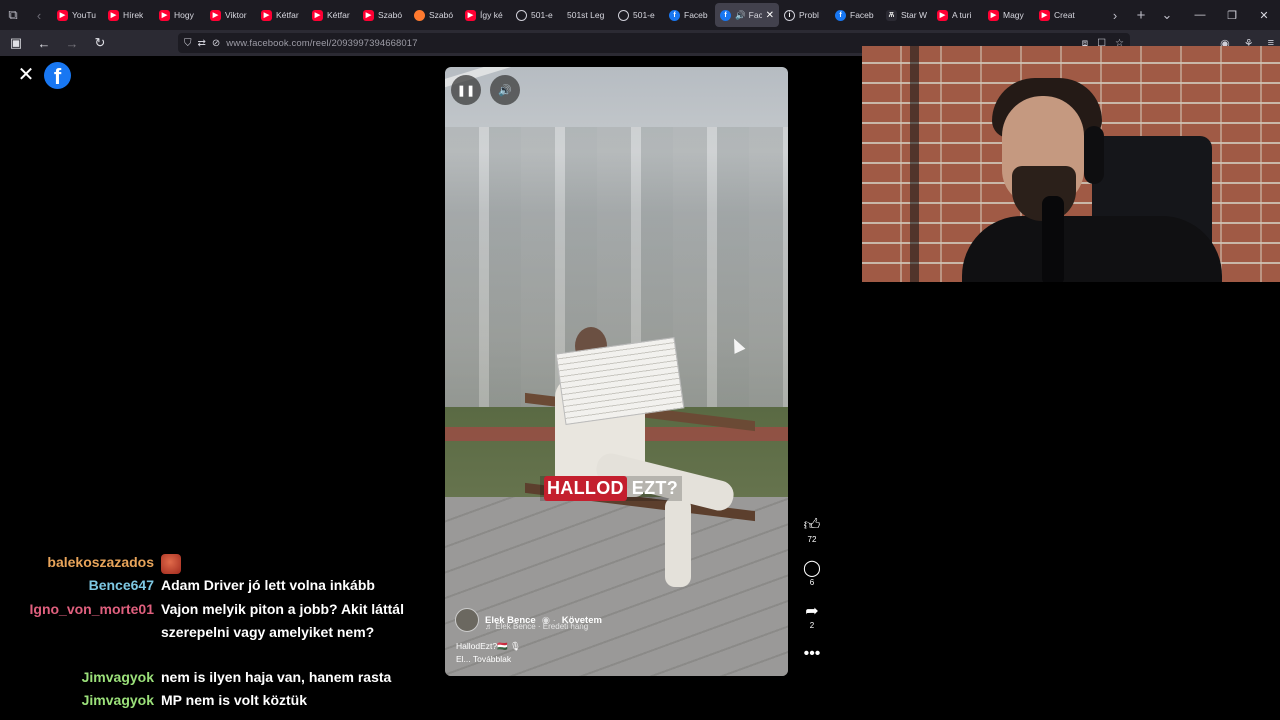 Image resolution: width=1280 pixels, height=720 pixels. I want to click on browser-tab: ▶ A turi, so click(957, 15).